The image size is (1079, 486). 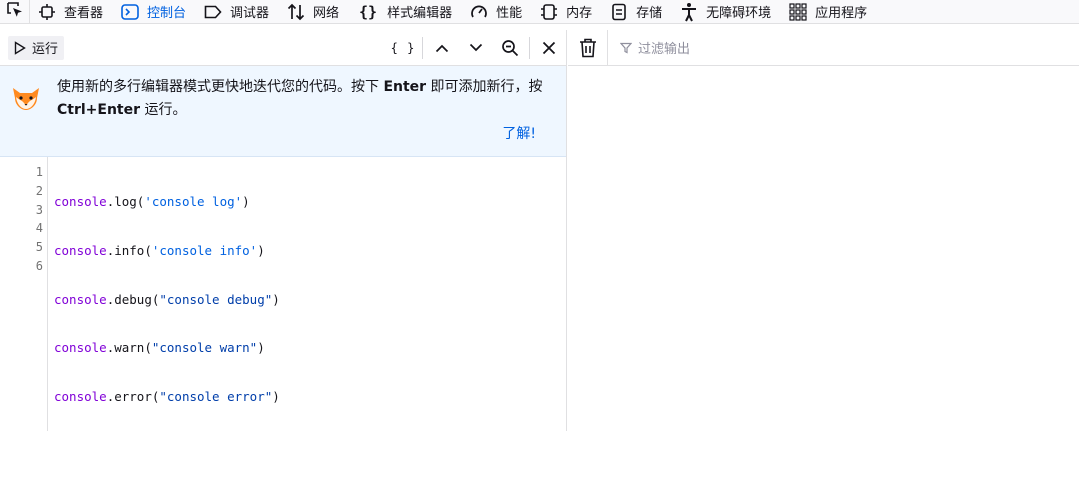 I want to click on tab-accessibility: 无障碍环境, so click(x=726, y=12).